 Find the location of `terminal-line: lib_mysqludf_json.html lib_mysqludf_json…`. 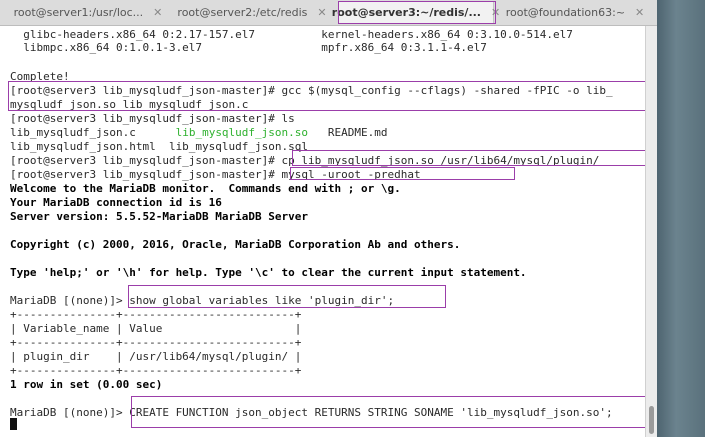

terminal-line: lib_mysqludf_json.html lib_mysqludf_json… is located at coordinates (159, 146).